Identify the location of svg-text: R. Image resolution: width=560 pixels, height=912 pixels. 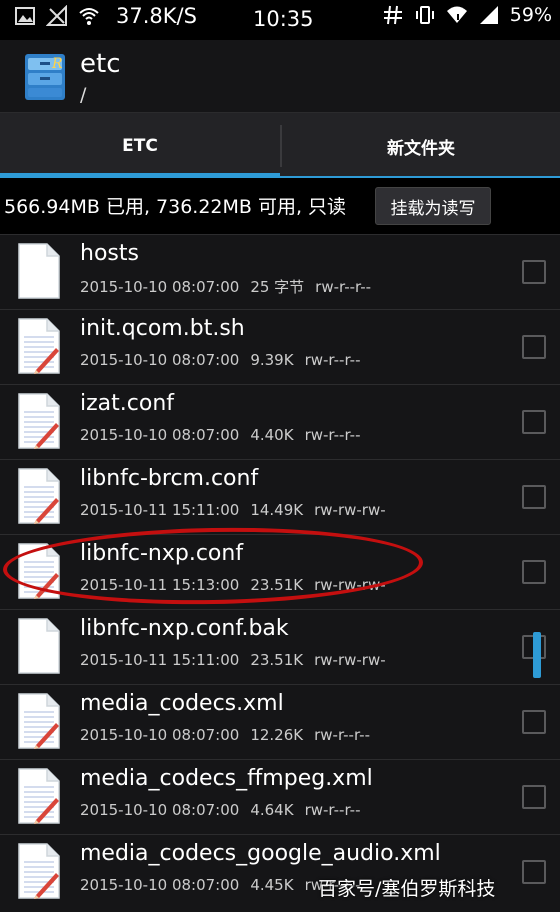
(57, 64).